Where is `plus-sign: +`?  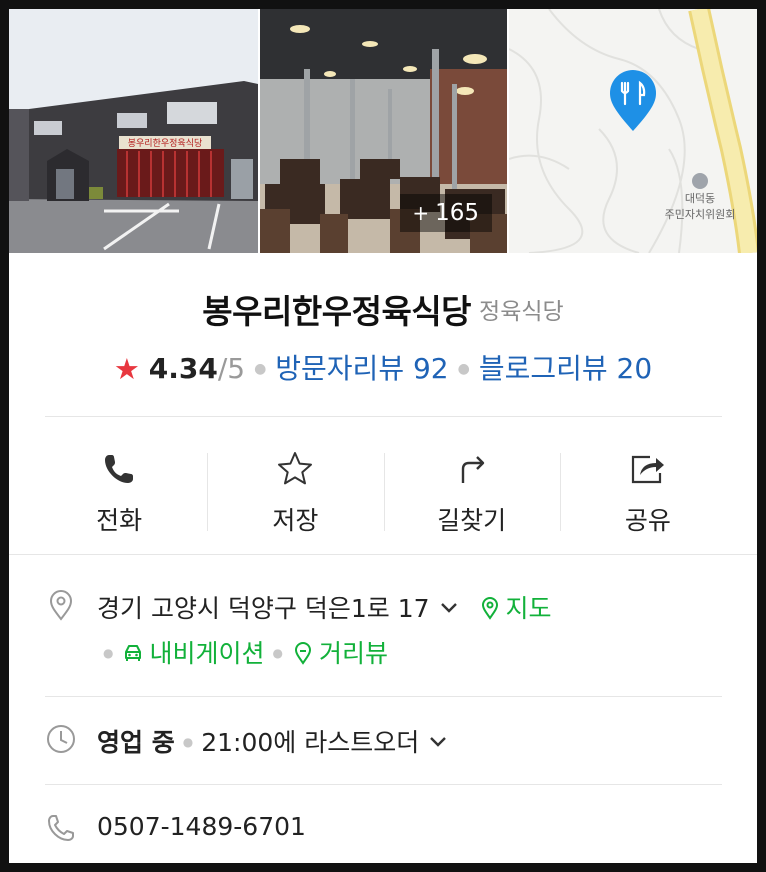 plus-sign: + is located at coordinates (421, 213).